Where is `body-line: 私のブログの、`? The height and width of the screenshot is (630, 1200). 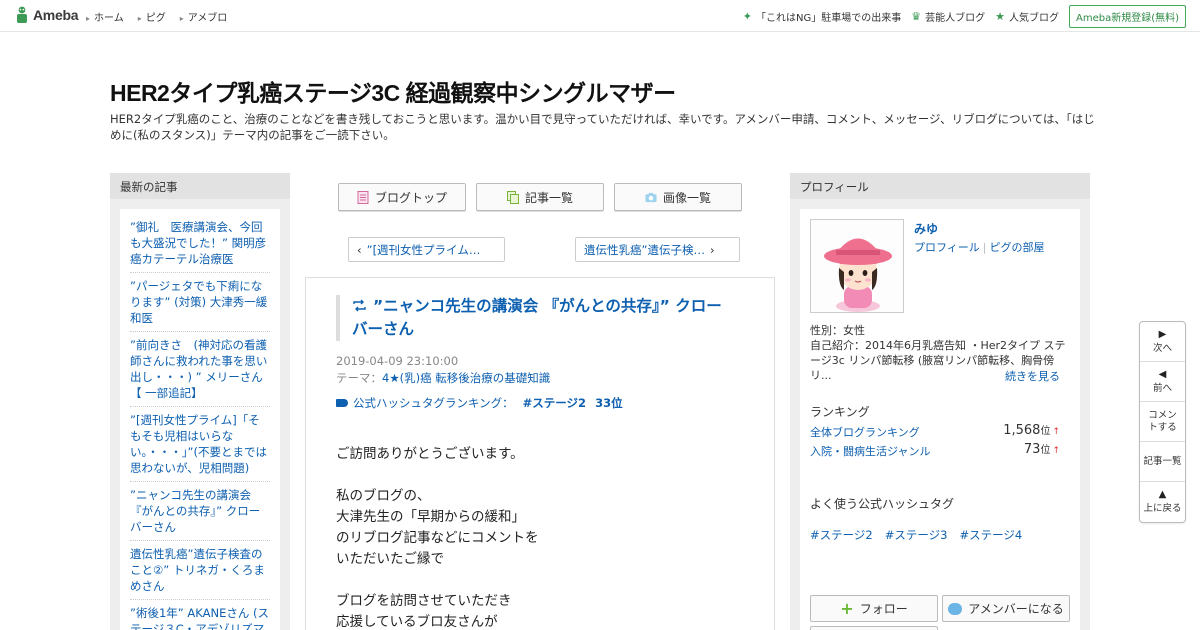 body-line: 私のブログの、 is located at coordinates (383, 496).